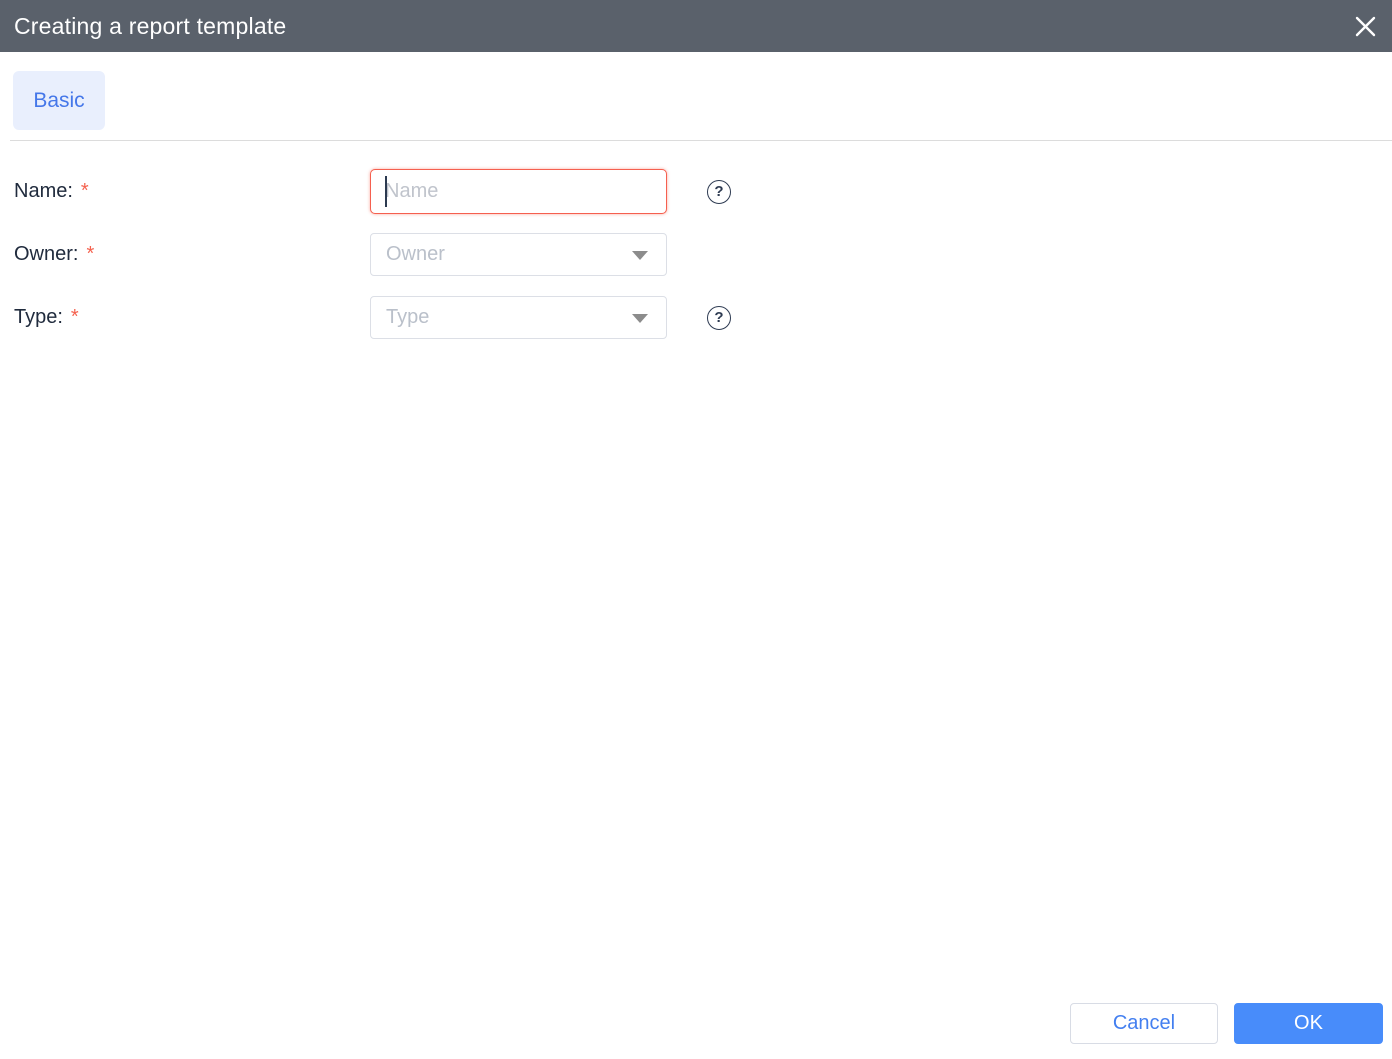 The height and width of the screenshot is (1059, 1392). What do you see at coordinates (90, 254) in the screenshot?
I see `owner-required-asterisk: *` at bounding box center [90, 254].